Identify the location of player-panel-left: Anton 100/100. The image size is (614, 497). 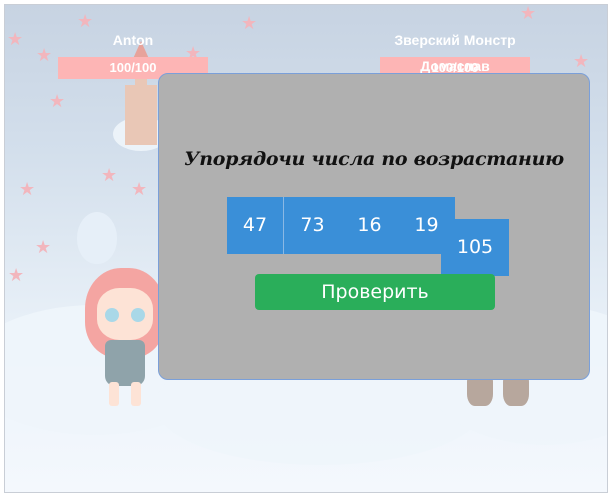
(133, 53).